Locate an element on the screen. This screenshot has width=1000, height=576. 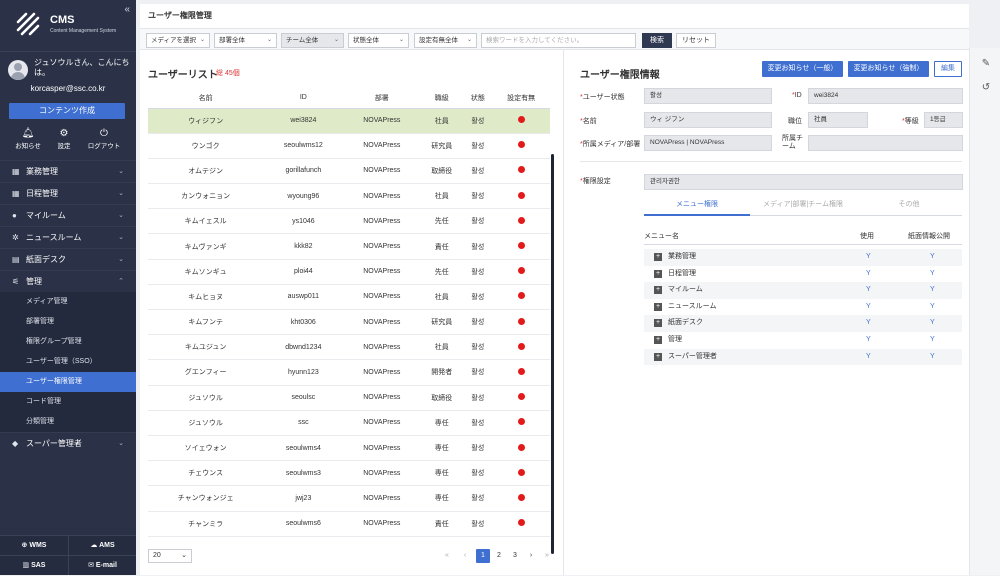
table-row: ソイェウォン seoulwms4 NOVAPress 専任 활성 is located at coordinates (349, 448).